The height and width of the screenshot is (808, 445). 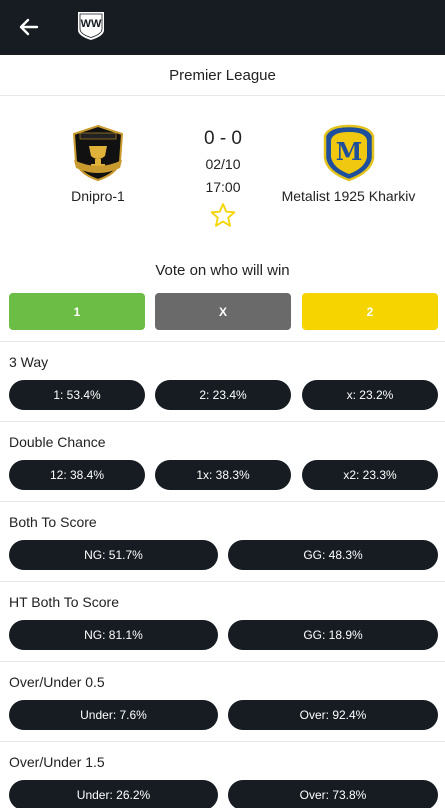 I want to click on logo-text: WW, so click(x=91, y=24).